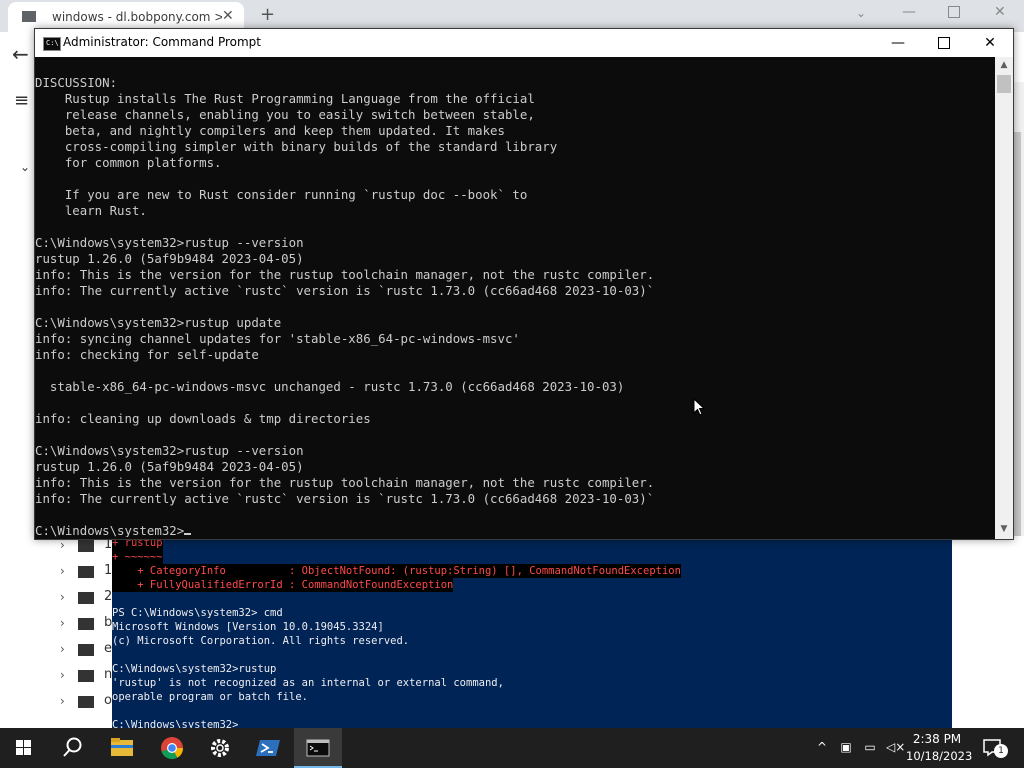 This screenshot has height=772, width=1024. Describe the element at coordinates (110, 530) in the screenshot. I see `prompt-text: C:\Windows\system32>` at that location.